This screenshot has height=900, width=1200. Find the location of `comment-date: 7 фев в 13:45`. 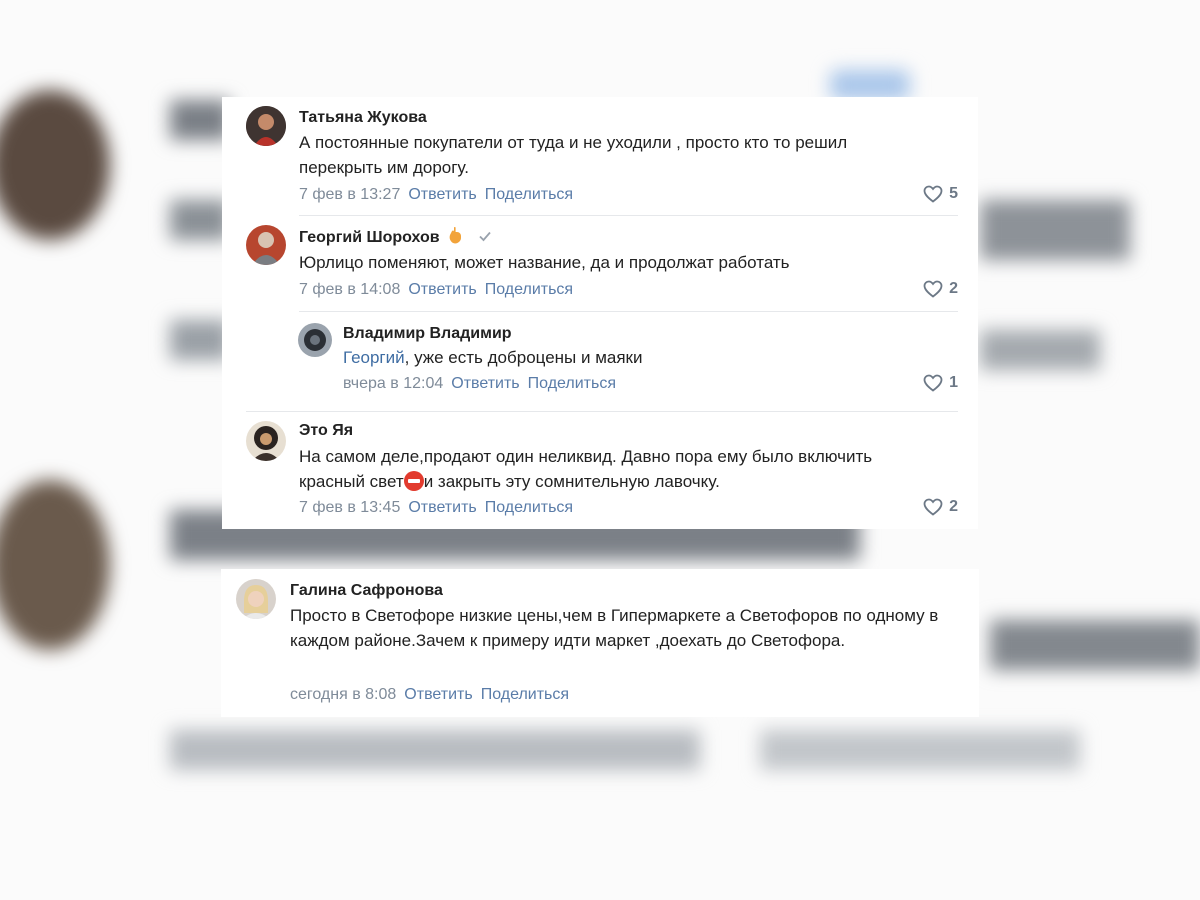

comment-date: 7 фев в 13:45 is located at coordinates (349, 507).